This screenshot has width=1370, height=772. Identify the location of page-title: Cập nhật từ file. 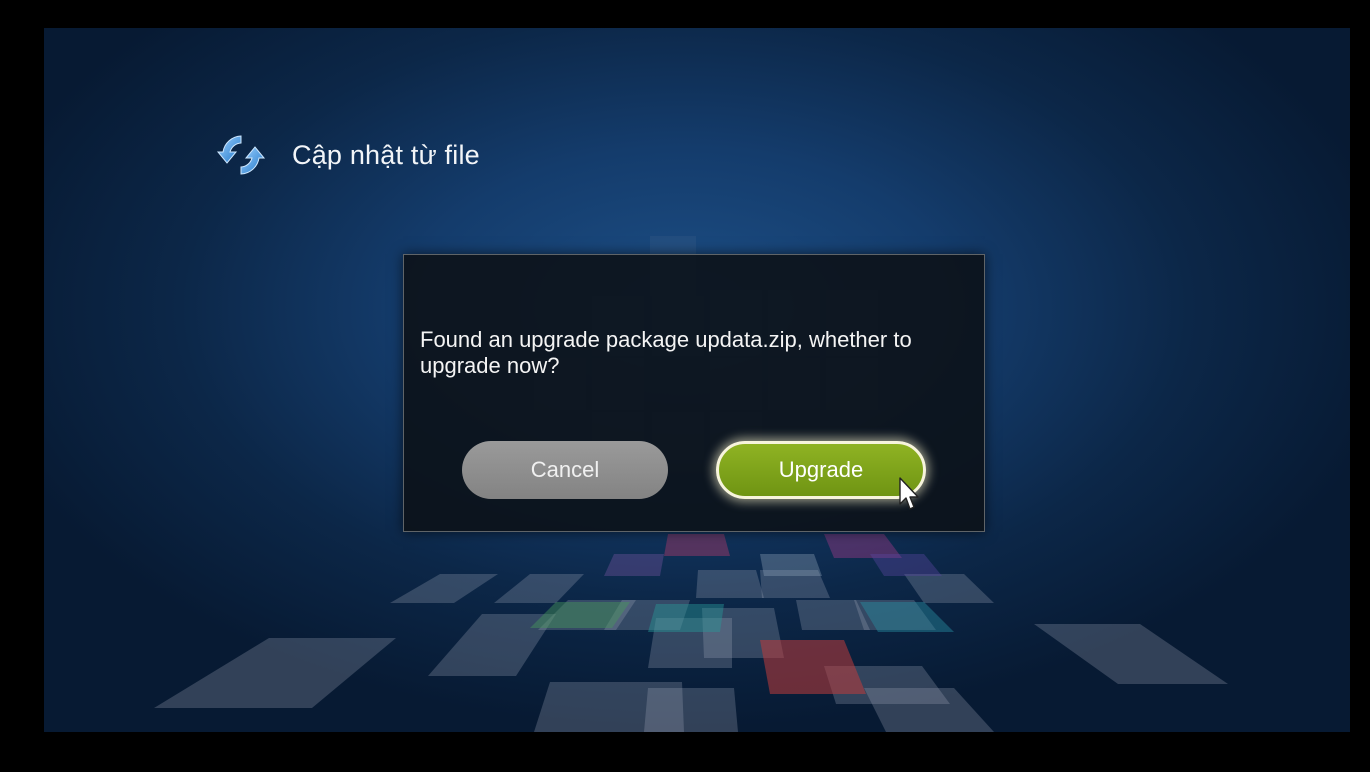
(386, 154).